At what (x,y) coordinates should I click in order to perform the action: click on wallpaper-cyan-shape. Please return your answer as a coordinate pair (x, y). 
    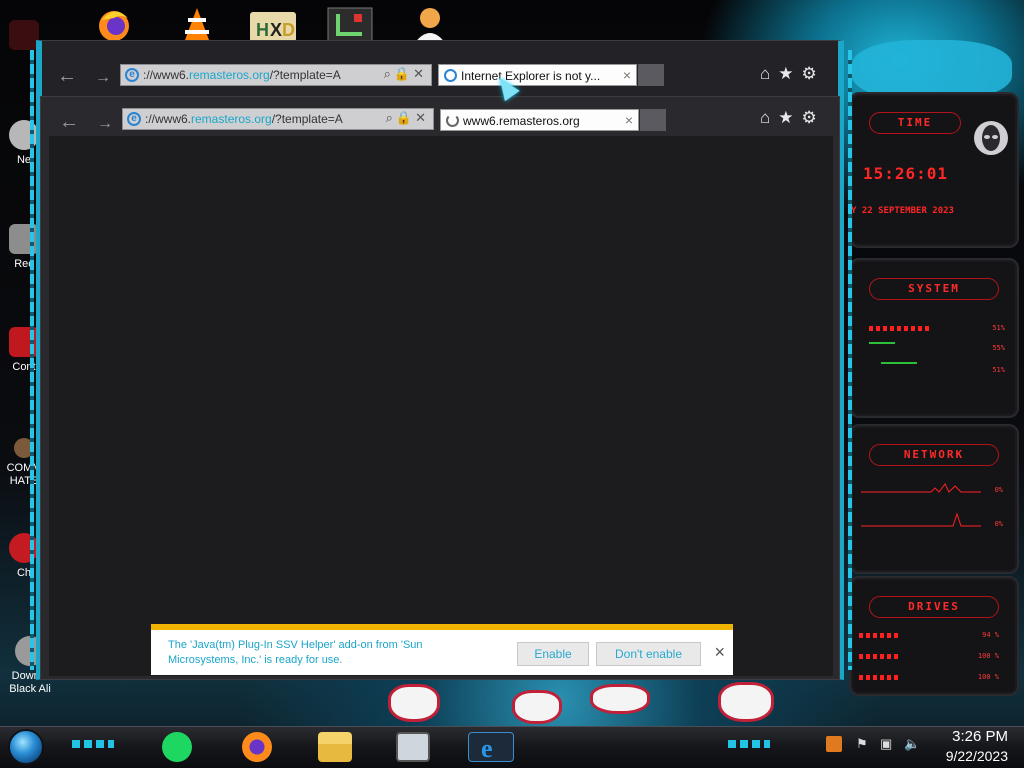
    Looking at the image, I should click on (932, 70).